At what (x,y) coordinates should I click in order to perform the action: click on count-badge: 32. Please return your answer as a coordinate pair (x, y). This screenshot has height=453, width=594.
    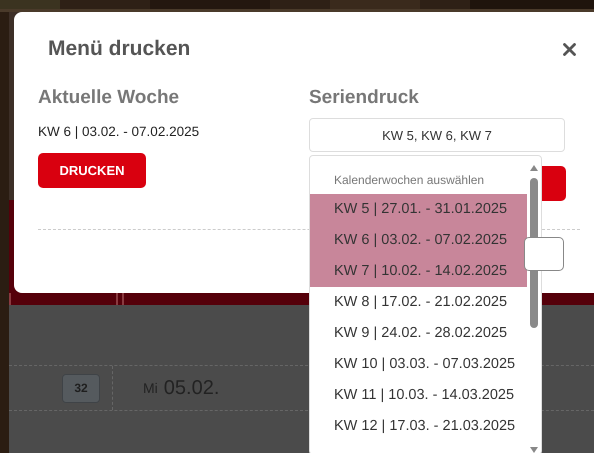
    Looking at the image, I should click on (81, 388).